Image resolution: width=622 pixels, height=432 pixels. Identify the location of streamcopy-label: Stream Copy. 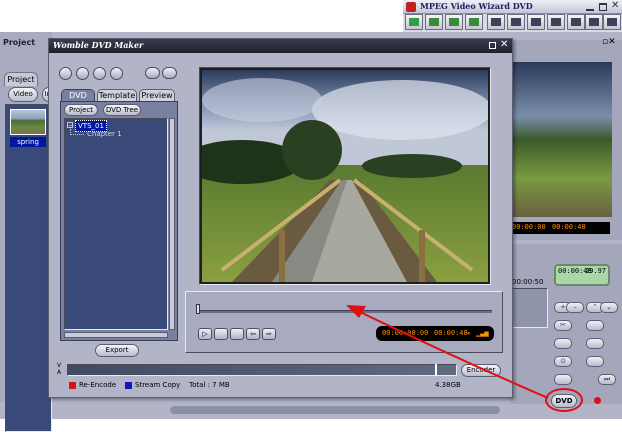
(158, 385).